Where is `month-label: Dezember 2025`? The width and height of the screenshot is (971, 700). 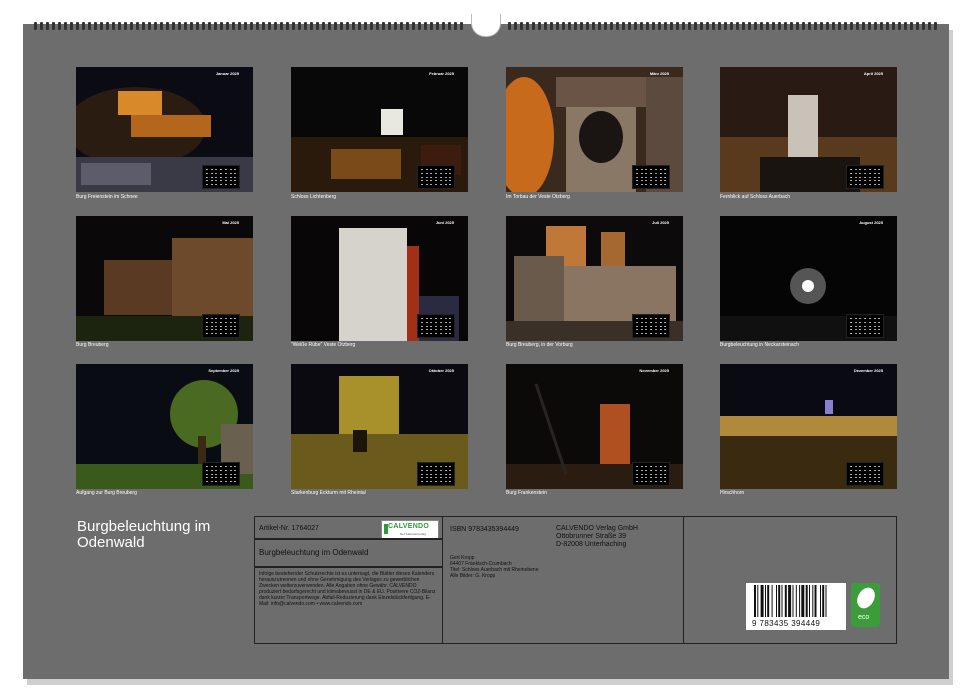
month-label: Dezember 2025 is located at coordinates (868, 370).